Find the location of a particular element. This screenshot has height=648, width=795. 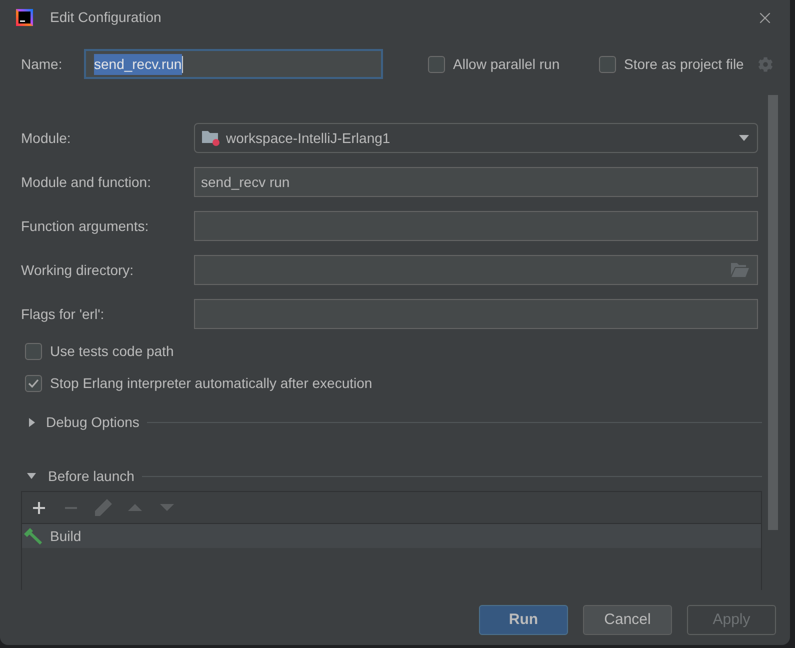

section-title: Before launch is located at coordinates (91, 476).